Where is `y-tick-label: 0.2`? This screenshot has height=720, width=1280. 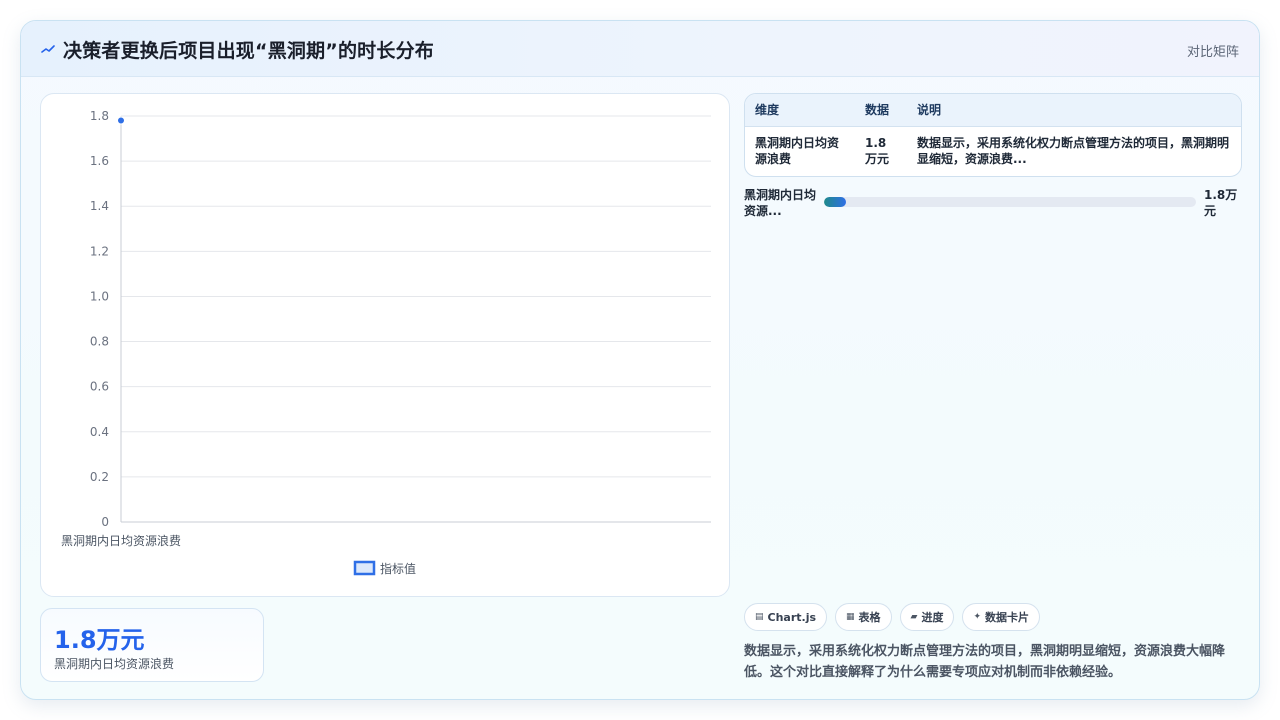
y-tick-label: 0.2 is located at coordinates (99, 477).